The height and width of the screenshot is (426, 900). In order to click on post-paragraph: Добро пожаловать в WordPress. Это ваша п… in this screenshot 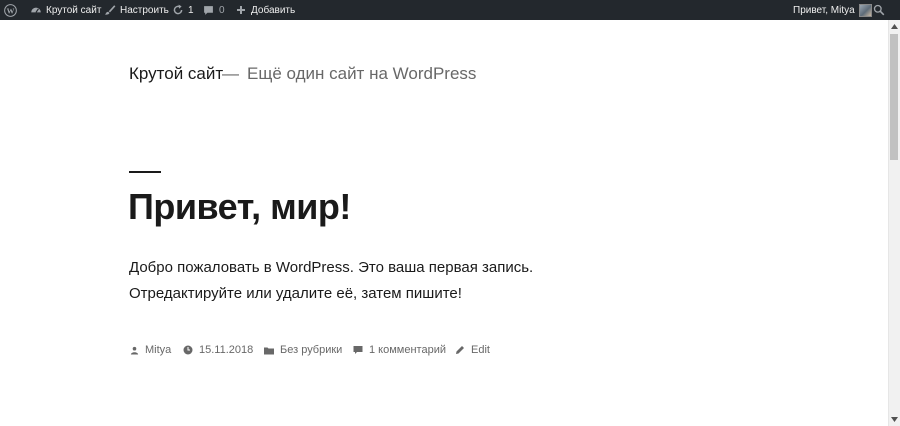, I will do `click(331, 267)`.